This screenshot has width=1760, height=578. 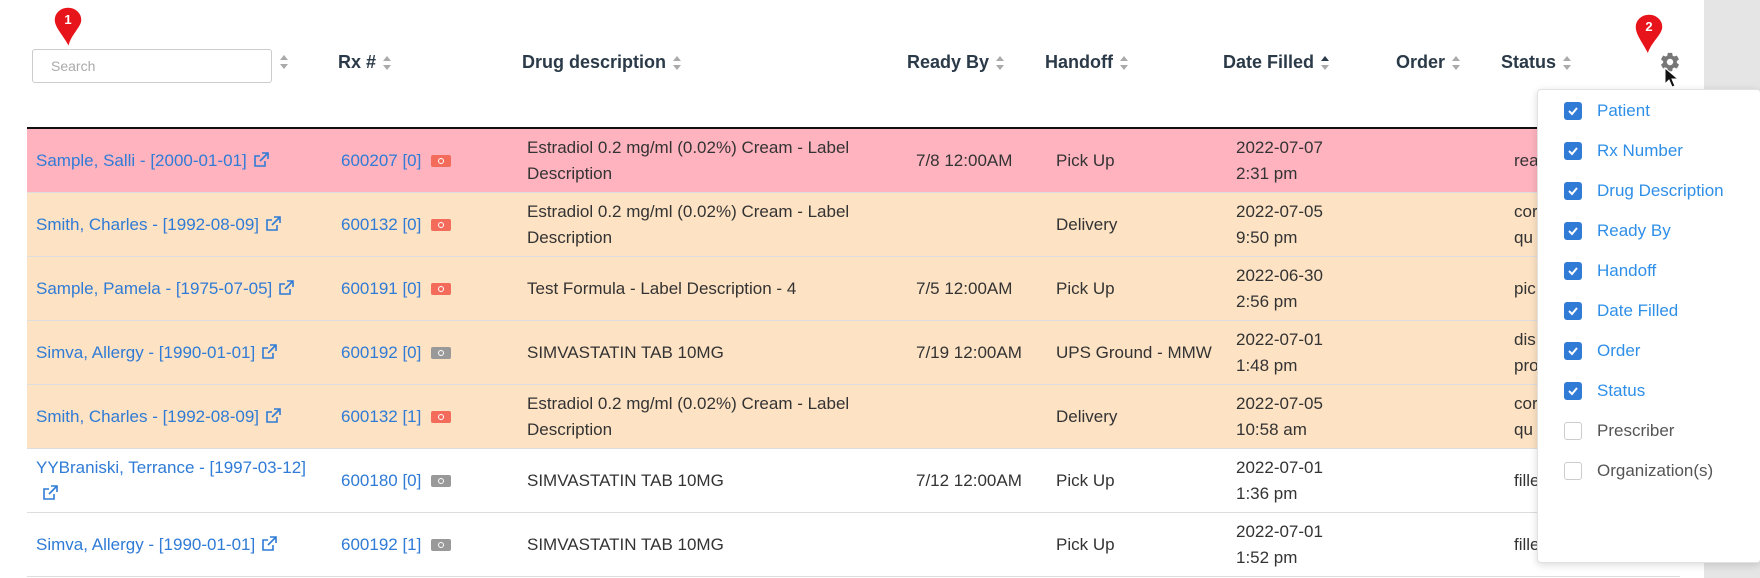 What do you see at coordinates (154, 288) in the screenshot?
I see `patient-link: Sample, Pamela - [1975-07-05]` at bounding box center [154, 288].